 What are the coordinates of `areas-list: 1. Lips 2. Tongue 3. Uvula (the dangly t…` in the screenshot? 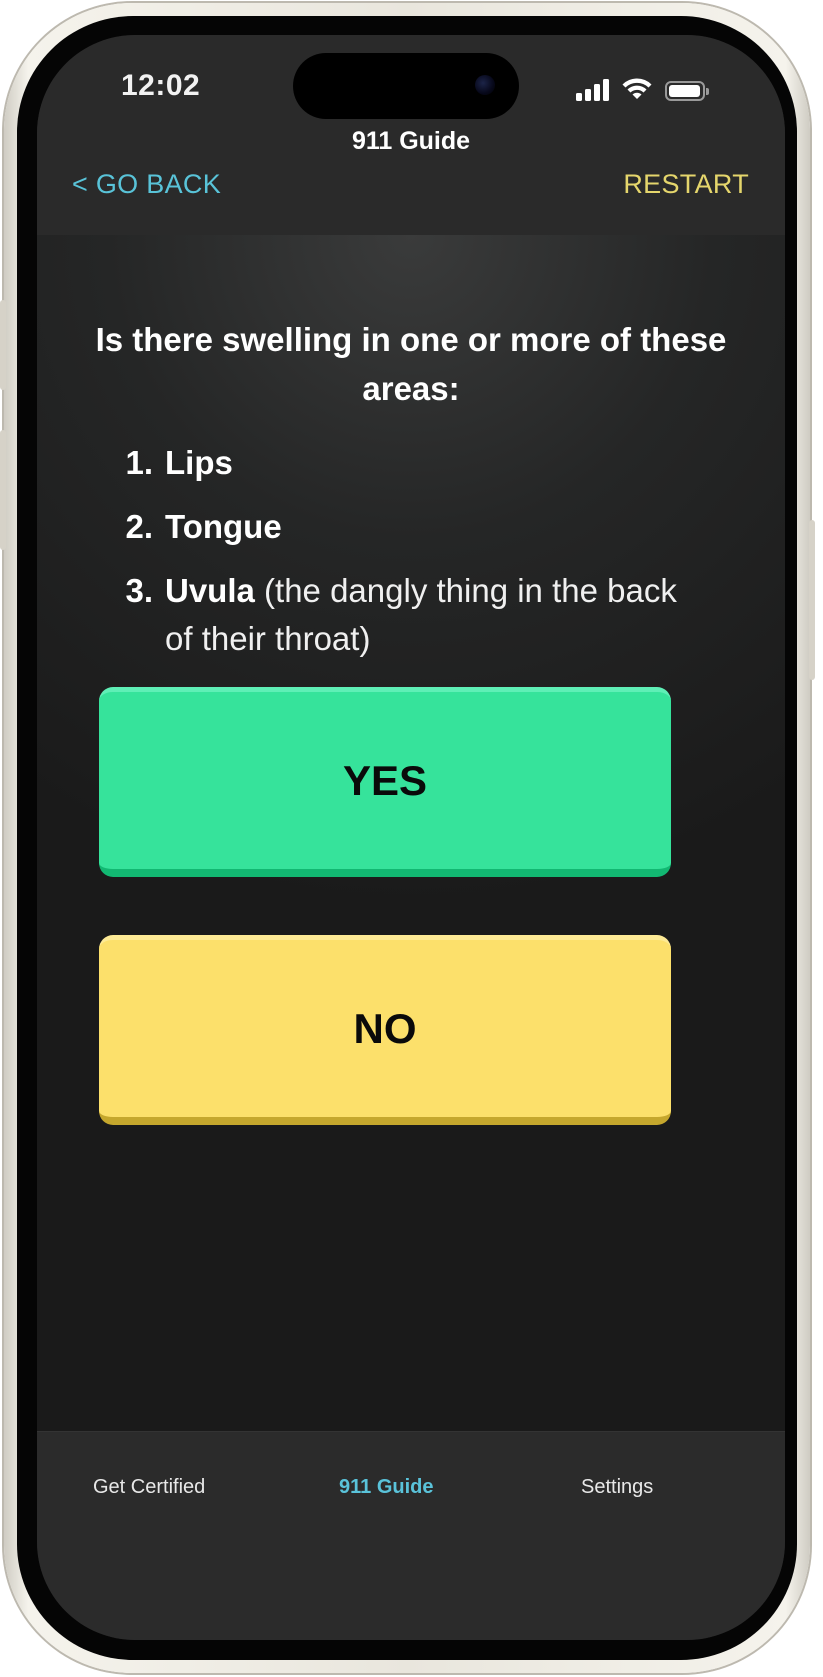 It's located at (387, 559).